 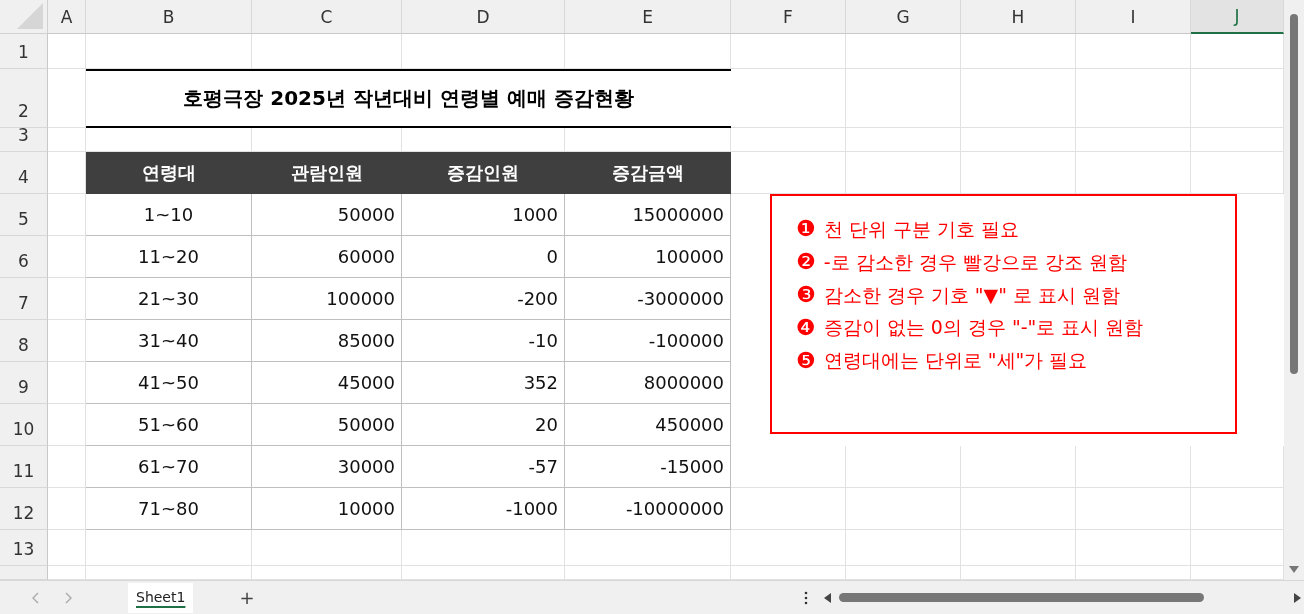 I want to click on table-title: 호평극장 2025년 작년대비 연령별 예매 증감현황, so click(x=408, y=98).